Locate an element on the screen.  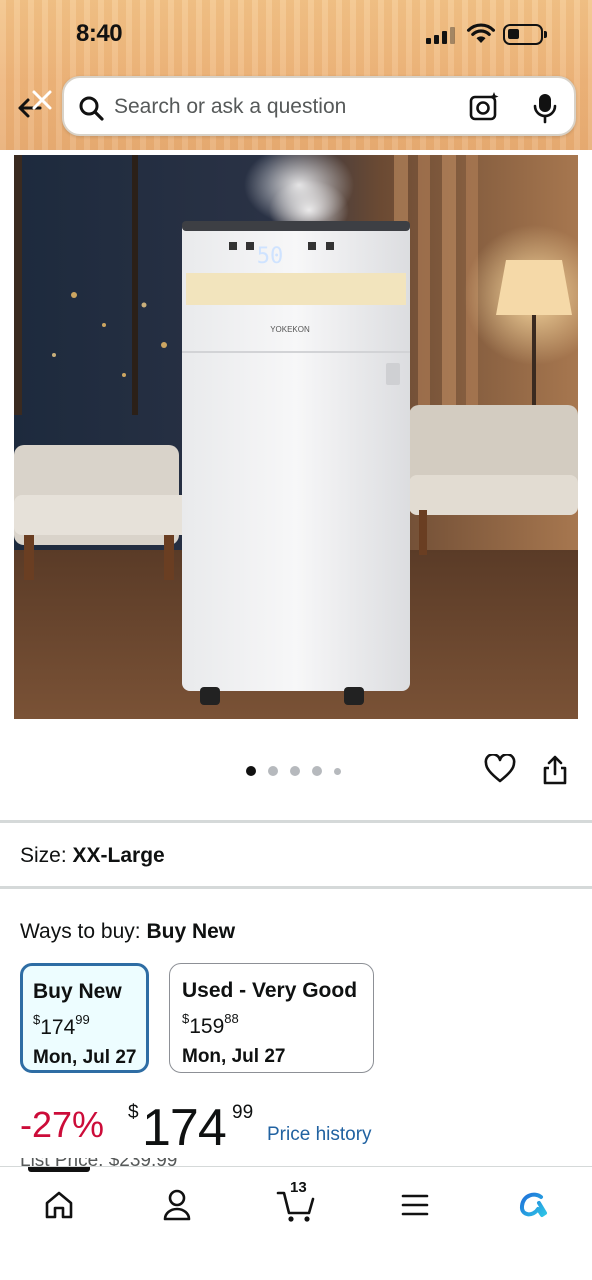
size-selector: Size: XX-Large is located at coordinates (92, 856).